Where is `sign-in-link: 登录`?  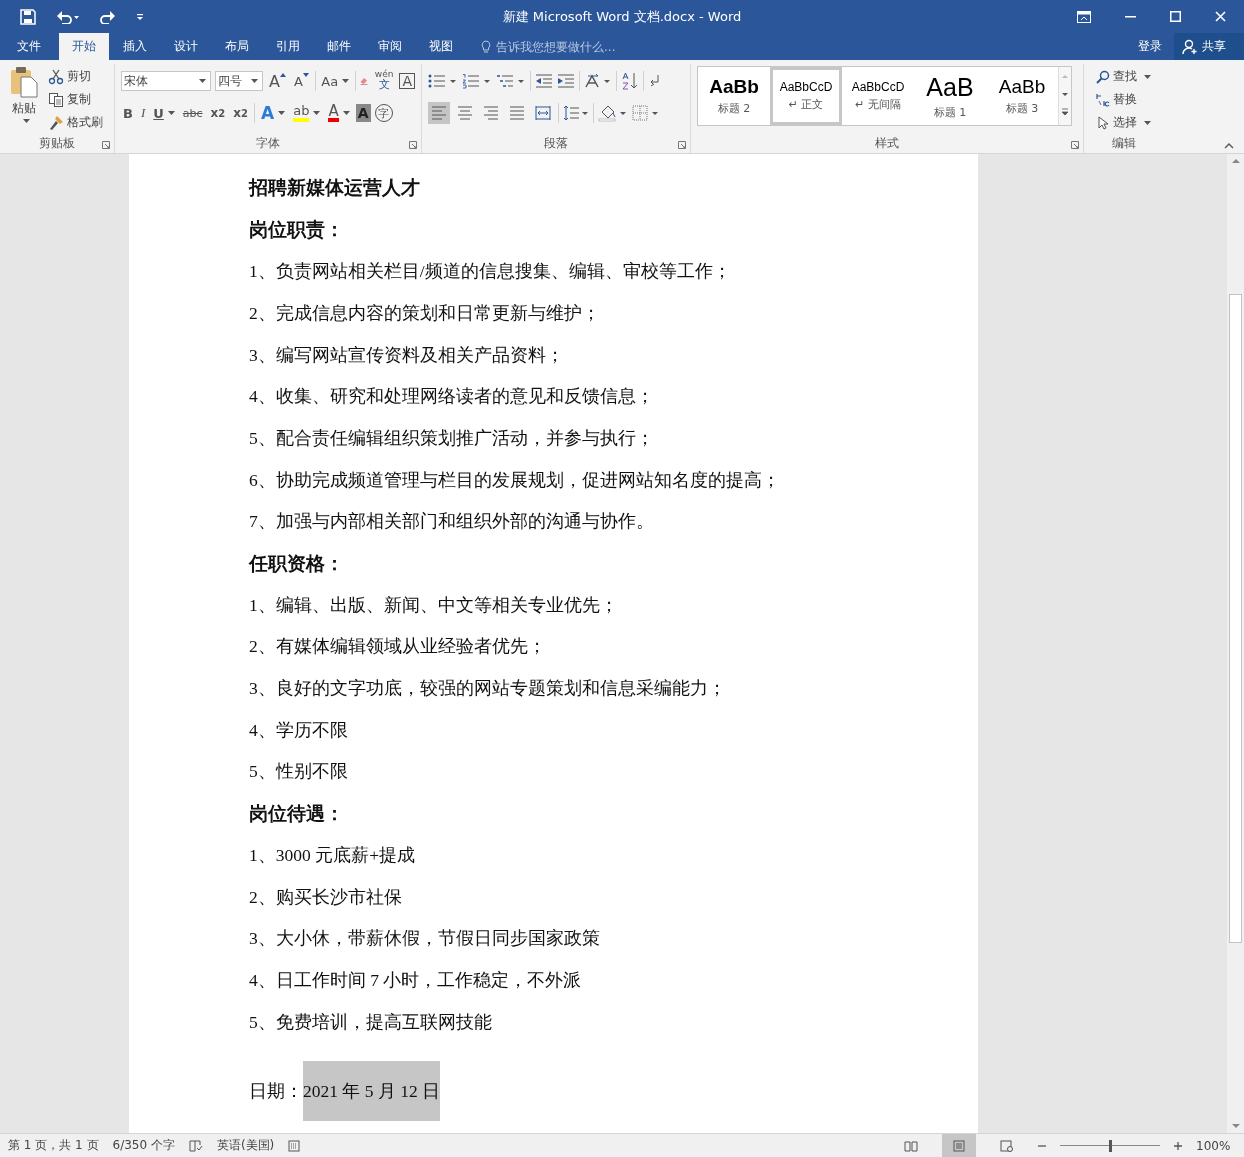 sign-in-link: 登录 is located at coordinates (1150, 46).